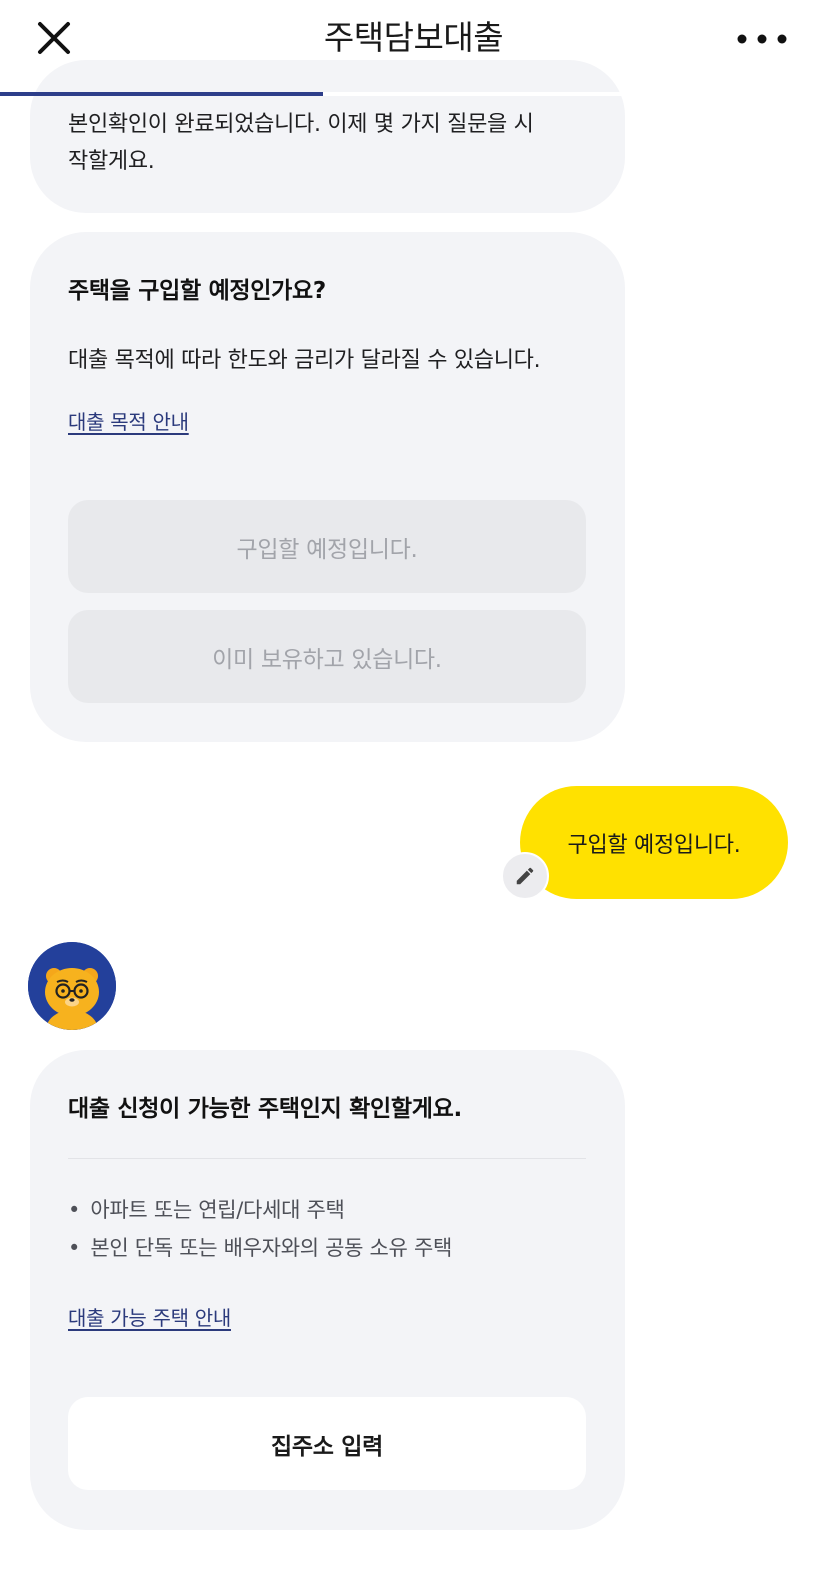 This screenshot has height=1593, width=827. What do you see at coordinates (161, 94) in the screenshot?
I see `progress-bar-fill` at bounding box center [161, 94].